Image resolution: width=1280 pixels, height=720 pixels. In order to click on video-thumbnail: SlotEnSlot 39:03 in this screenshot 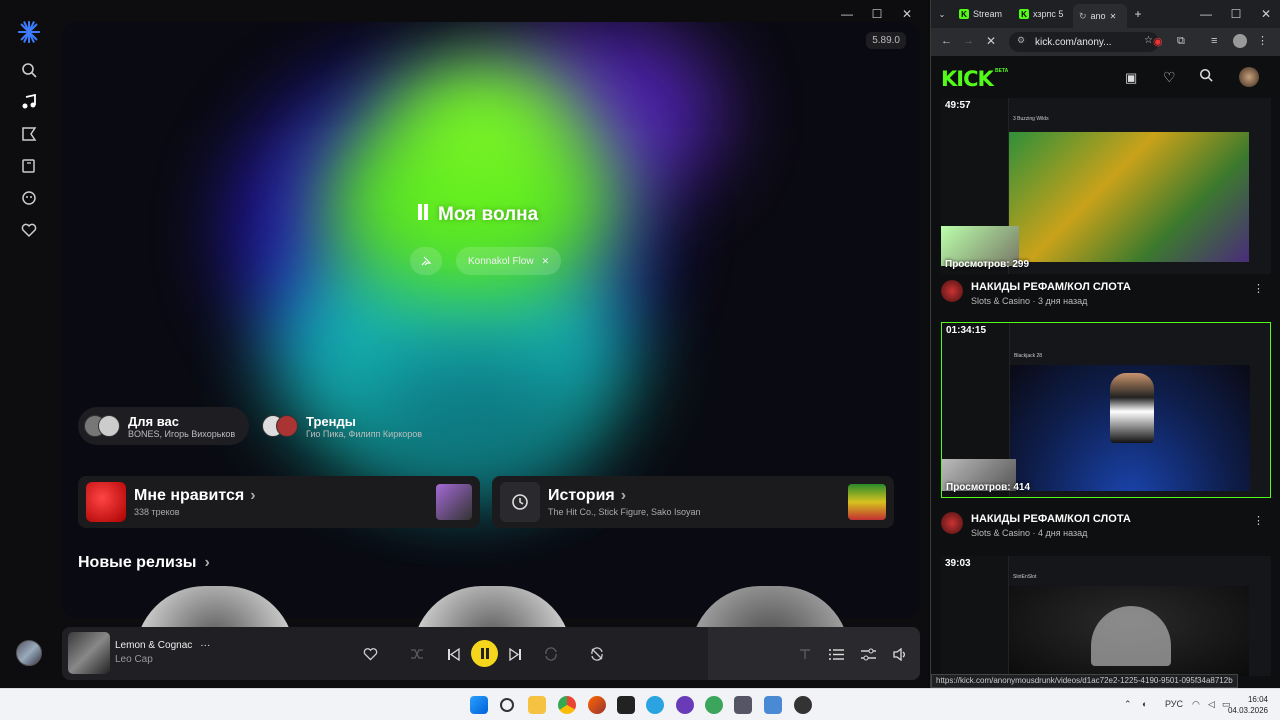, I will do `click(1106, 616)`.